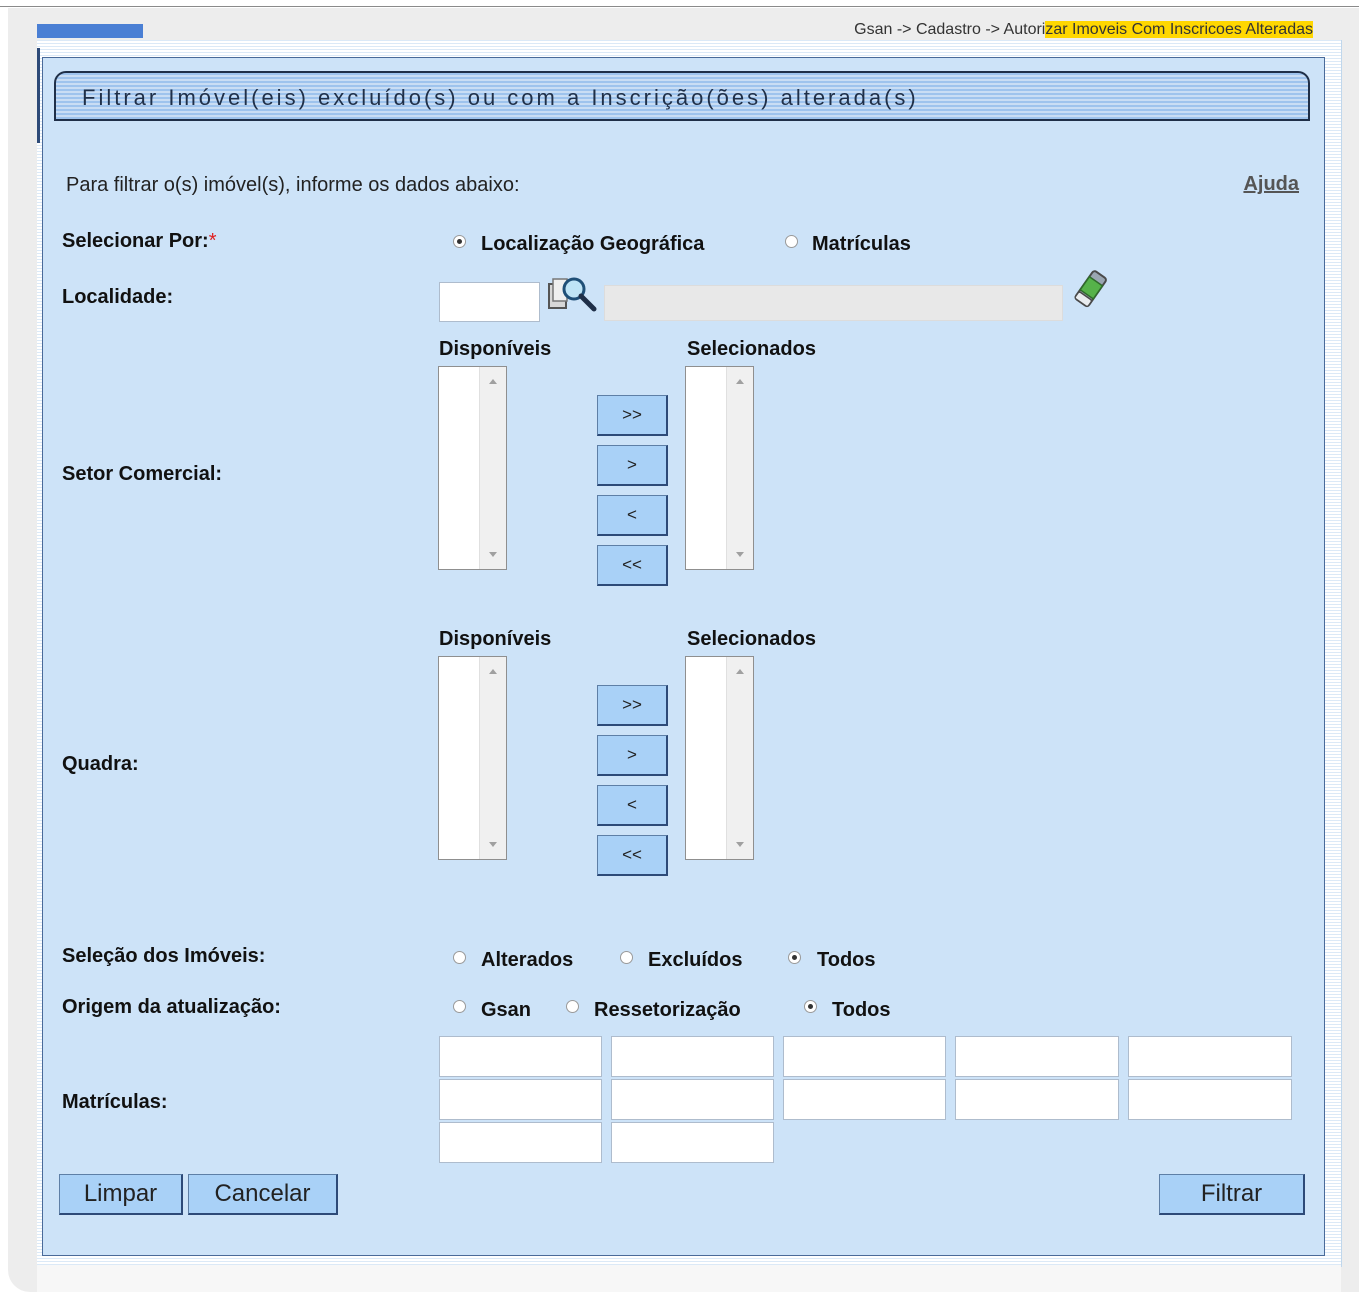 Image resolution: width=1359 pixels, height=1296 pixels. Describe the element at coordinates (846, 960) in the screenshot. I see `radio-label-selecao-todos: Todos` at that location.